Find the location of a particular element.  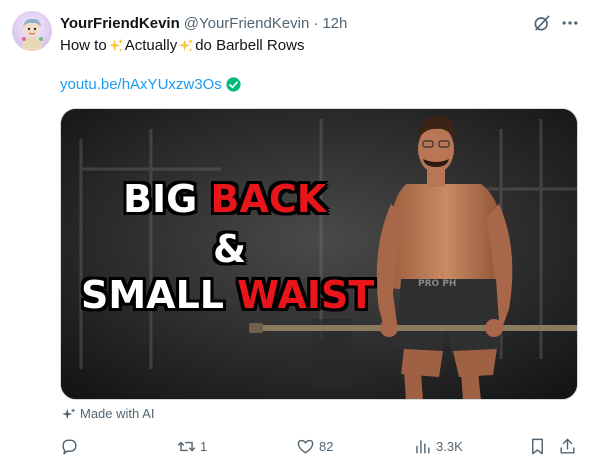

link-row: youtu.be/hAxYUxzw3Os is located at coordinates (151, 84).